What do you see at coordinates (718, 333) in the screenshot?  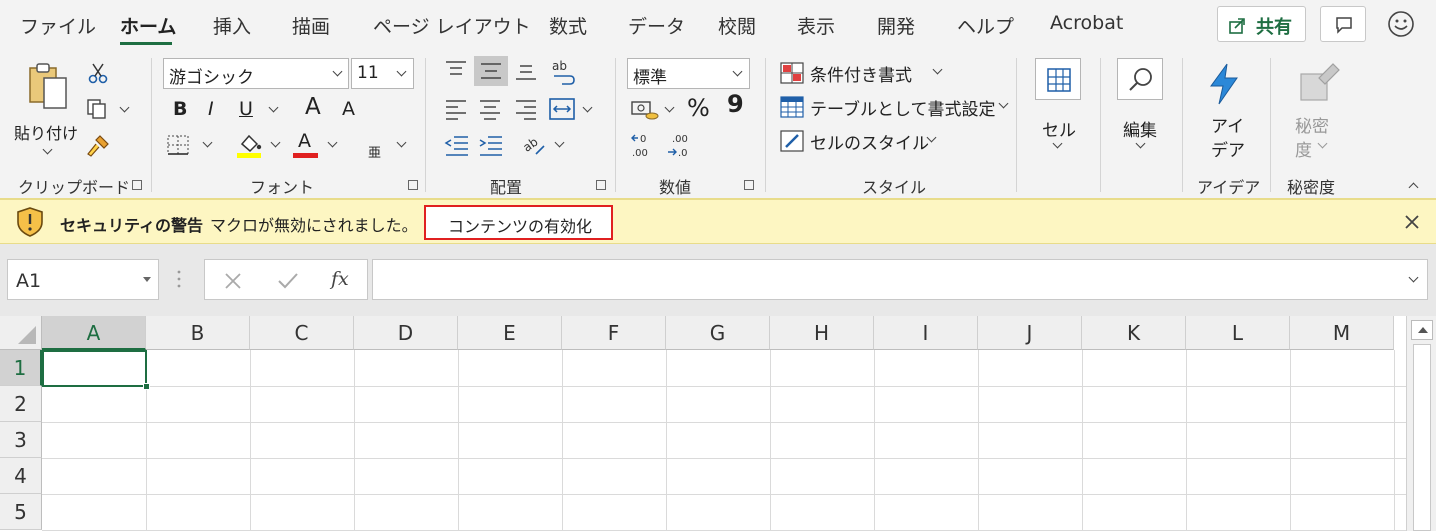 I see `column-header-g: G` at bounding box center [718, 333].